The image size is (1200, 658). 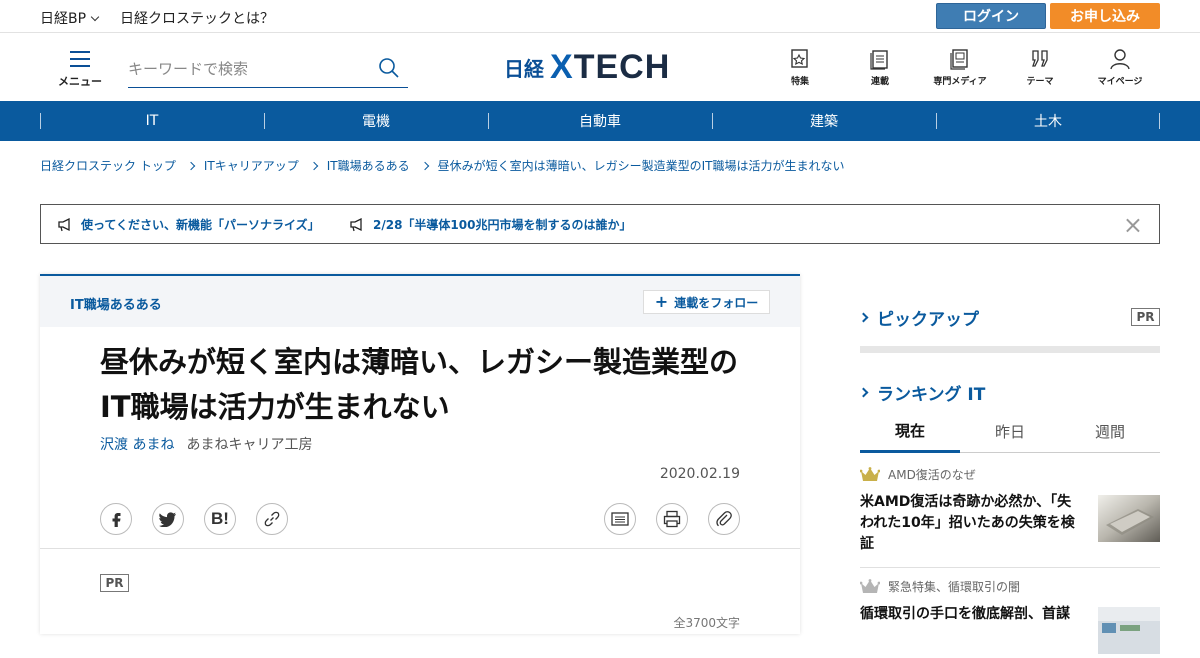 What do you see at coordinates (991, 16) in the screenshot?
I see `login-button: ログイン` at bounding box center [991, 16].